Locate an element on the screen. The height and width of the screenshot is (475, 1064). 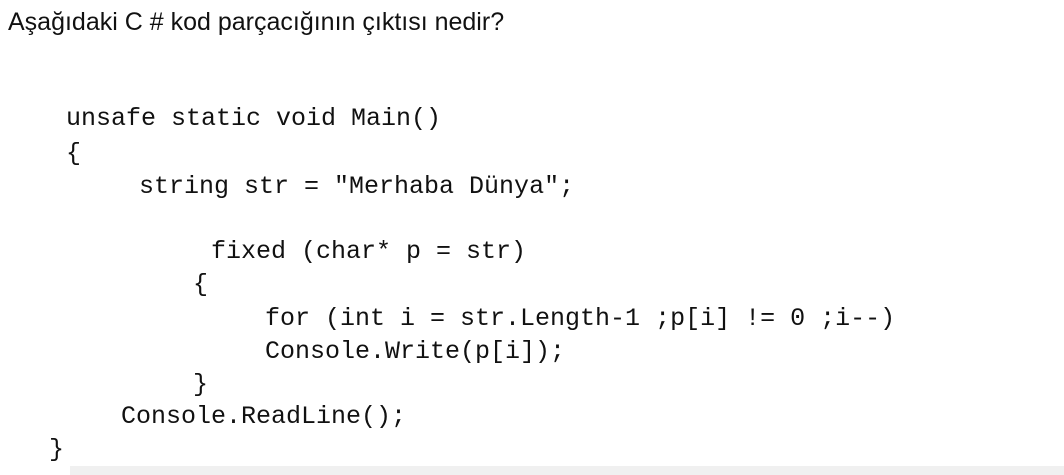
code-line-method-close-brace: } is located at coordinates (57, 449).